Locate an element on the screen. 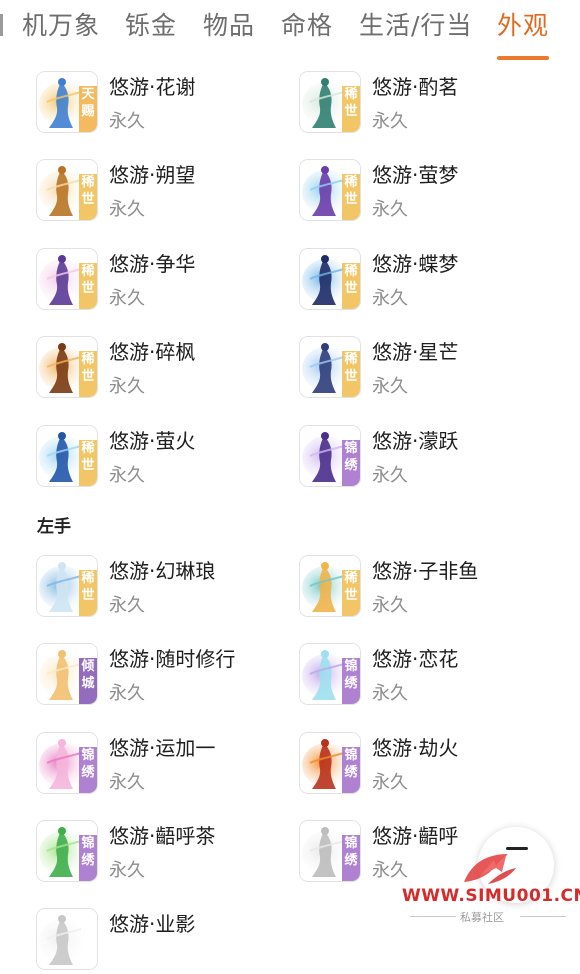  appearance-item-card: 天赐 悠游·花谢 永久 is located at coordinates (166, 104).